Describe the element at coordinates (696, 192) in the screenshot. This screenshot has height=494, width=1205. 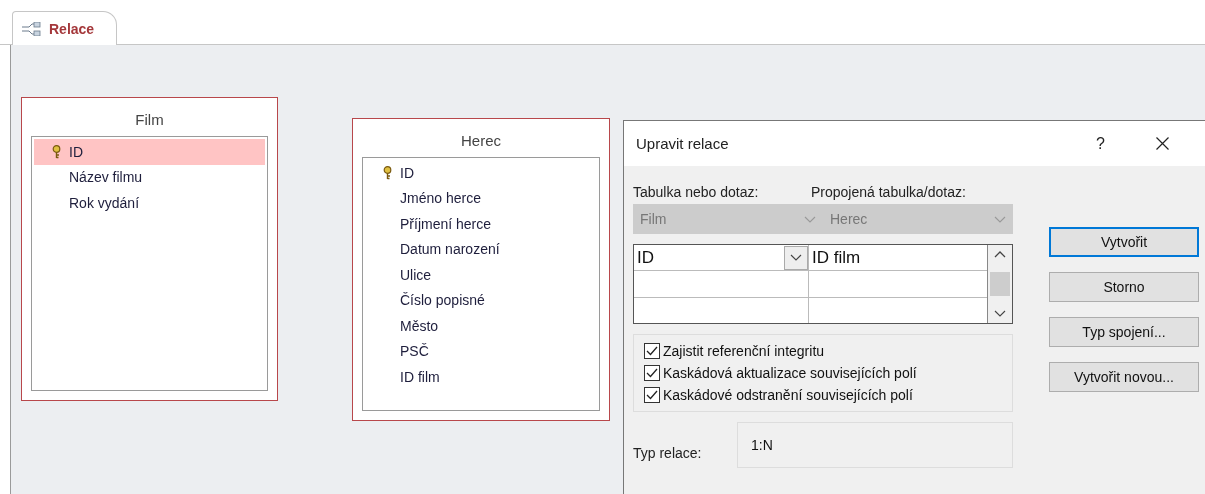
I see `field-label: Tabulka nebo dotaz:` at that location.